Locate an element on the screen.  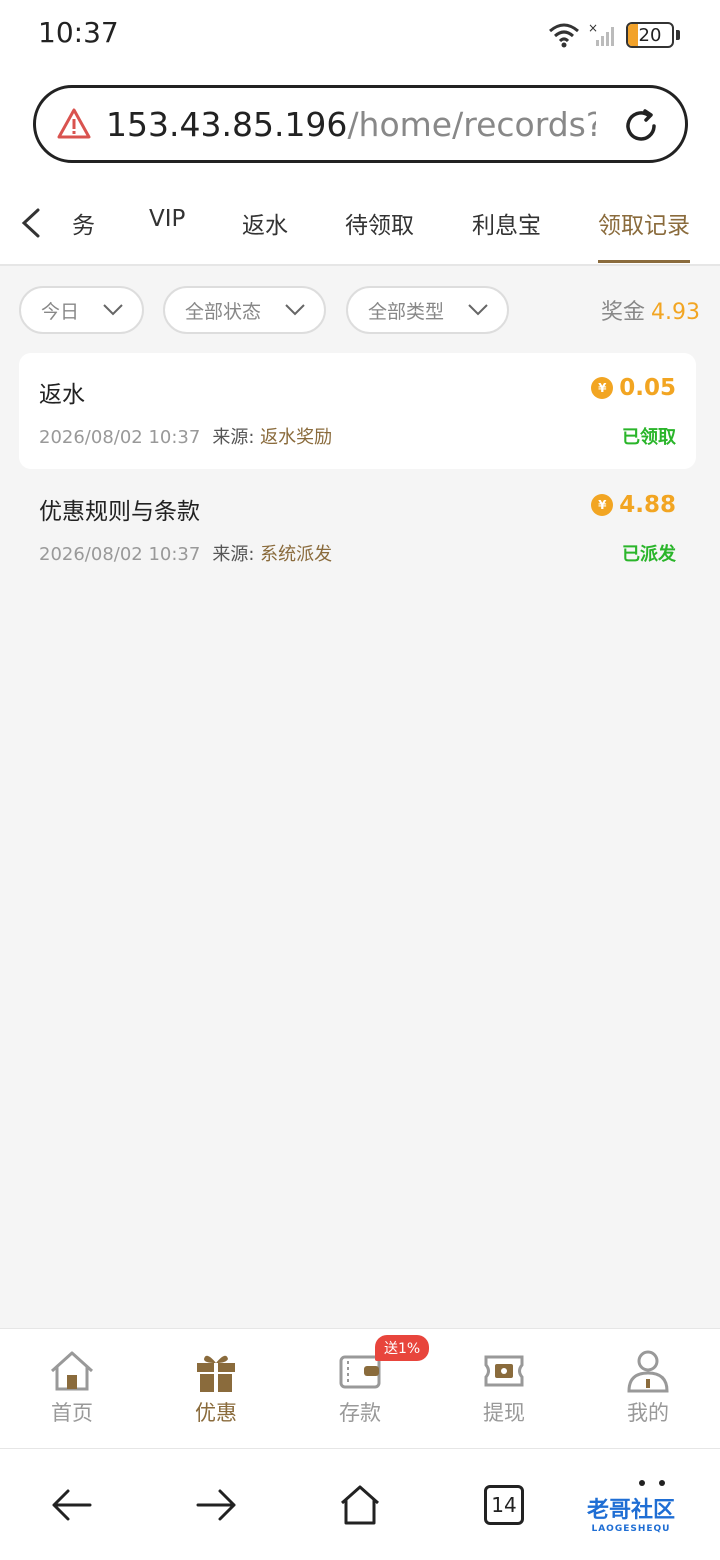
address-bar: 153.43.85.196/home/records?gam is located at coordinates (360, 124).